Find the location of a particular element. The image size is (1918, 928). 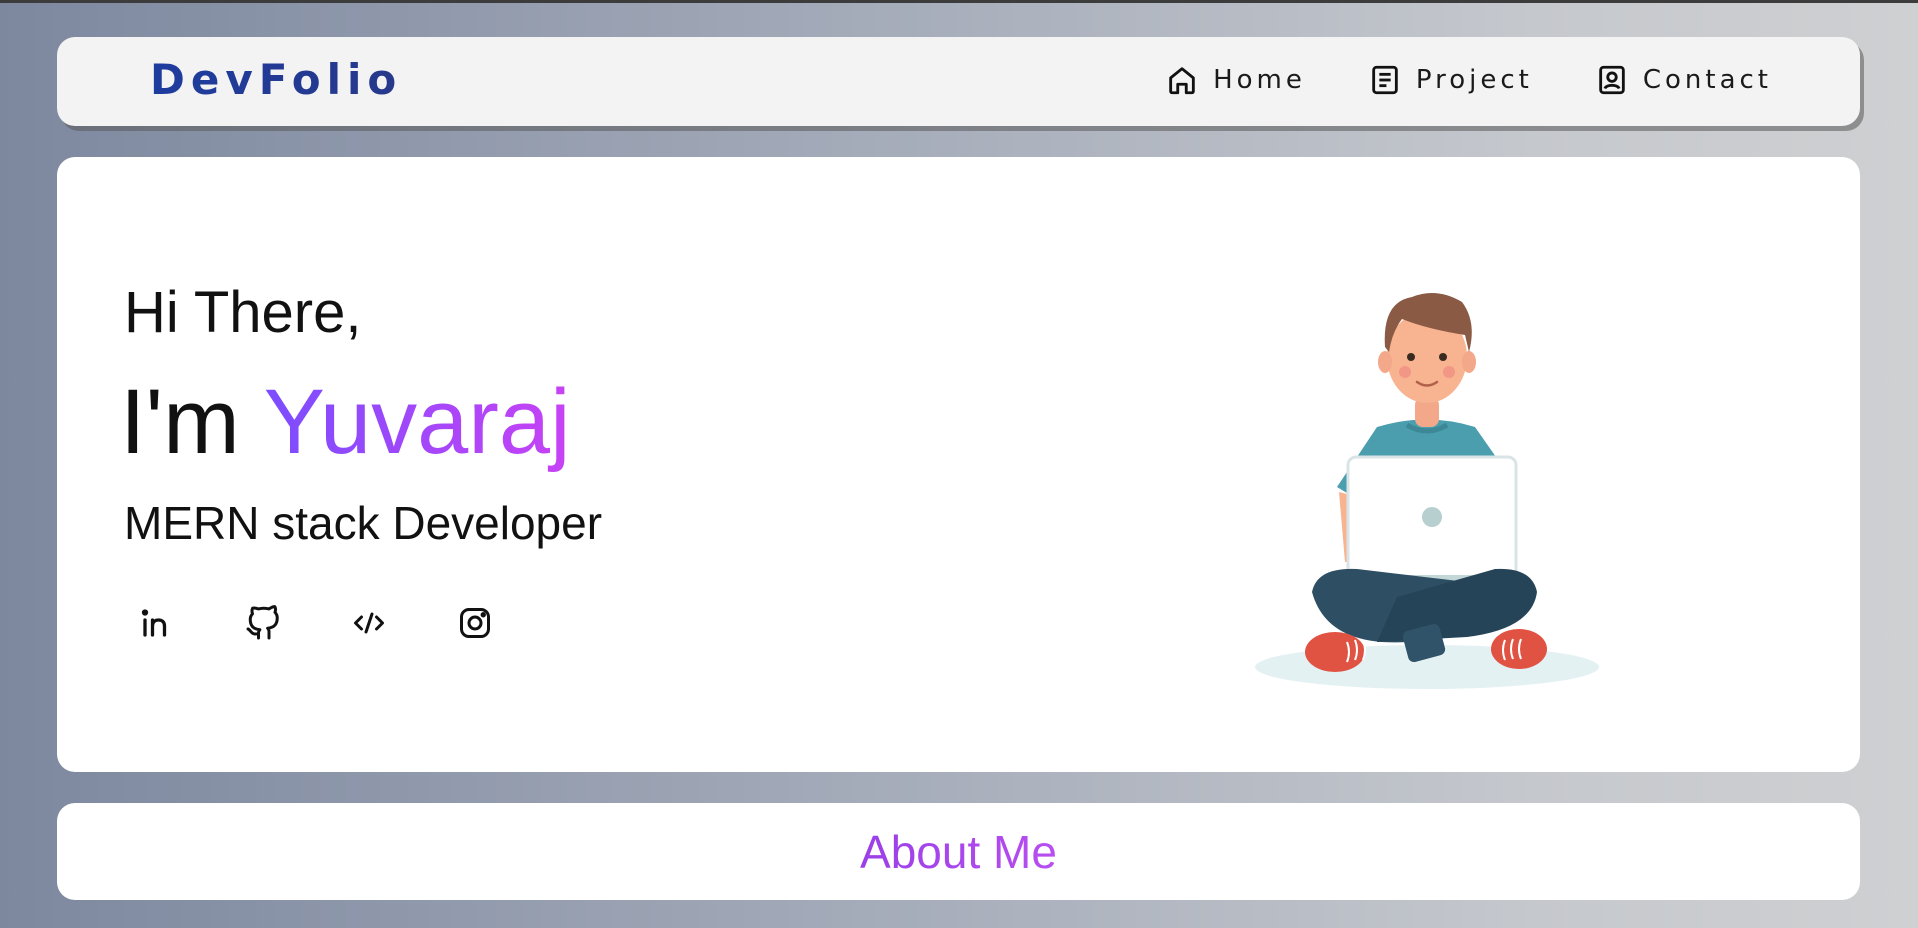

instagram-link is located at coordinates (475, 623).